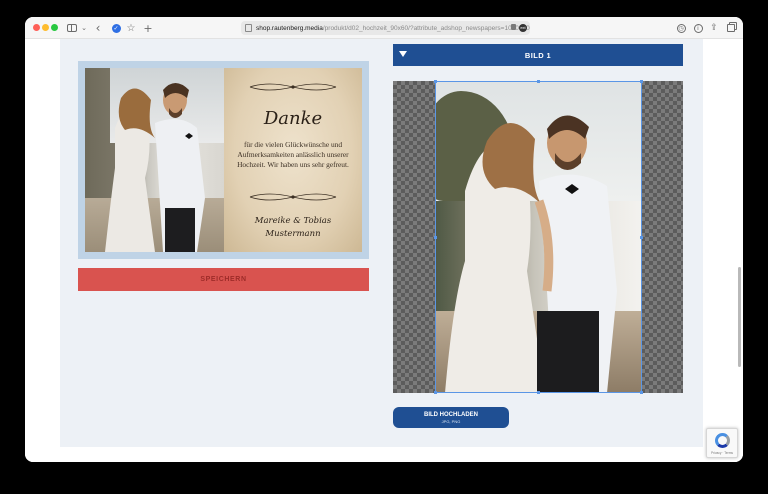 The width and height of the screenshot is (768, 494). What do you see at coordinates (289, 28) in the screenshot?
I see `url-host: shop.rautenberg.media` at bounding box center [289, 28].